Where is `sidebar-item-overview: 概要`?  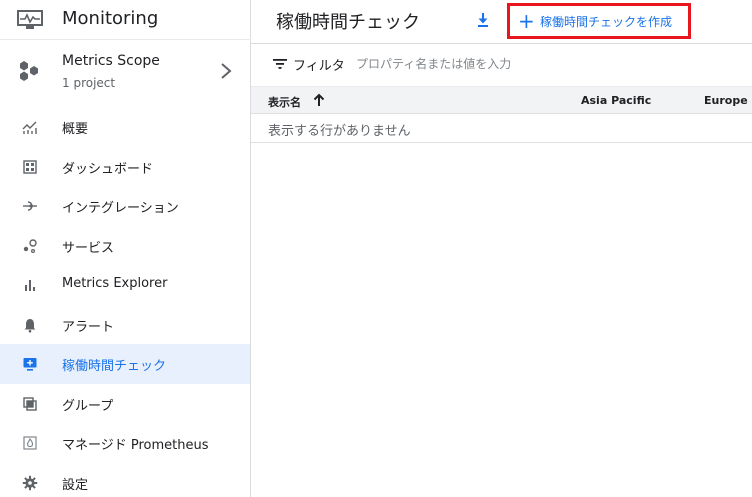 sidebar-item-overview: 概要 is located at coordinates (125, 127).